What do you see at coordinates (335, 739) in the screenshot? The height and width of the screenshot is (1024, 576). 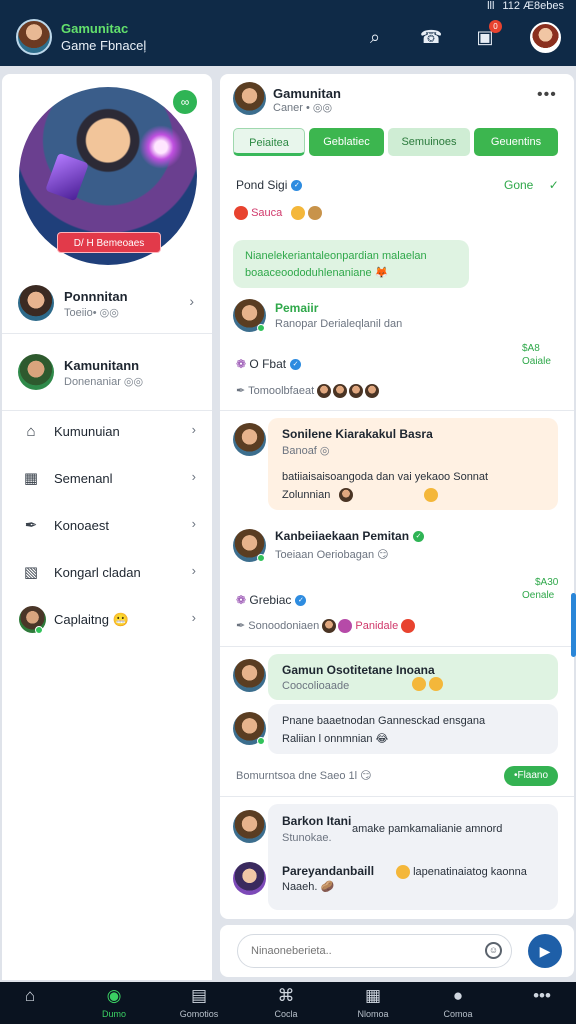 I see `message-body: Raliian l onnmnian 😂` at bounding box center [335, 739].